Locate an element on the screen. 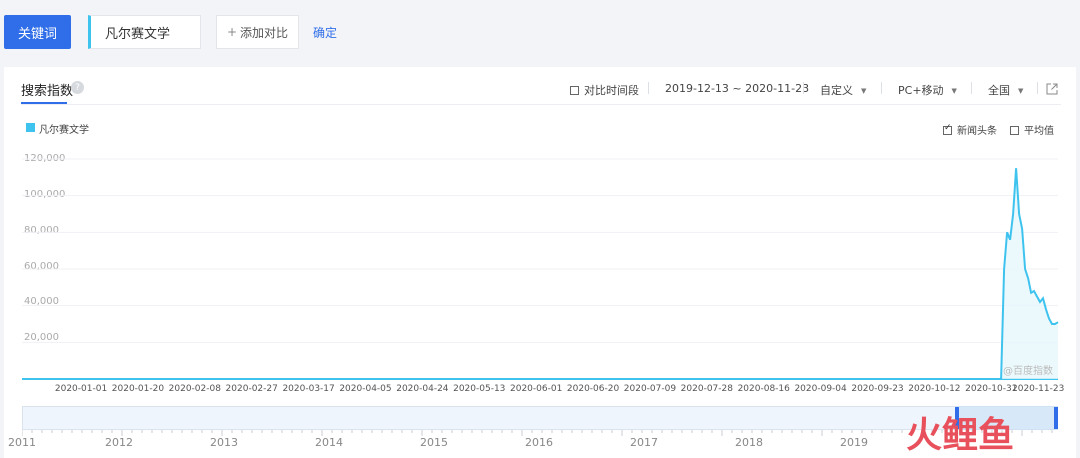  timeline-year-label: 2016 is located at coordinates (539, 442).